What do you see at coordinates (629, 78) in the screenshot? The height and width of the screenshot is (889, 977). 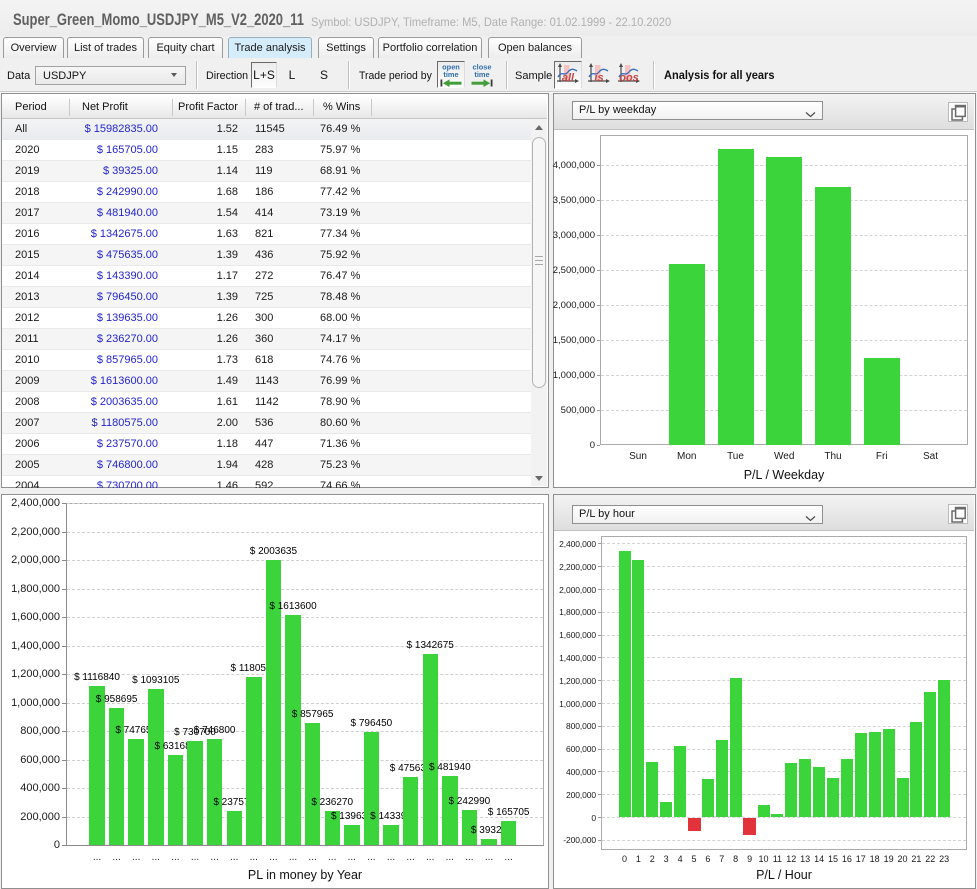 I see `svg-text: oos` at bounding box center [629, 78].